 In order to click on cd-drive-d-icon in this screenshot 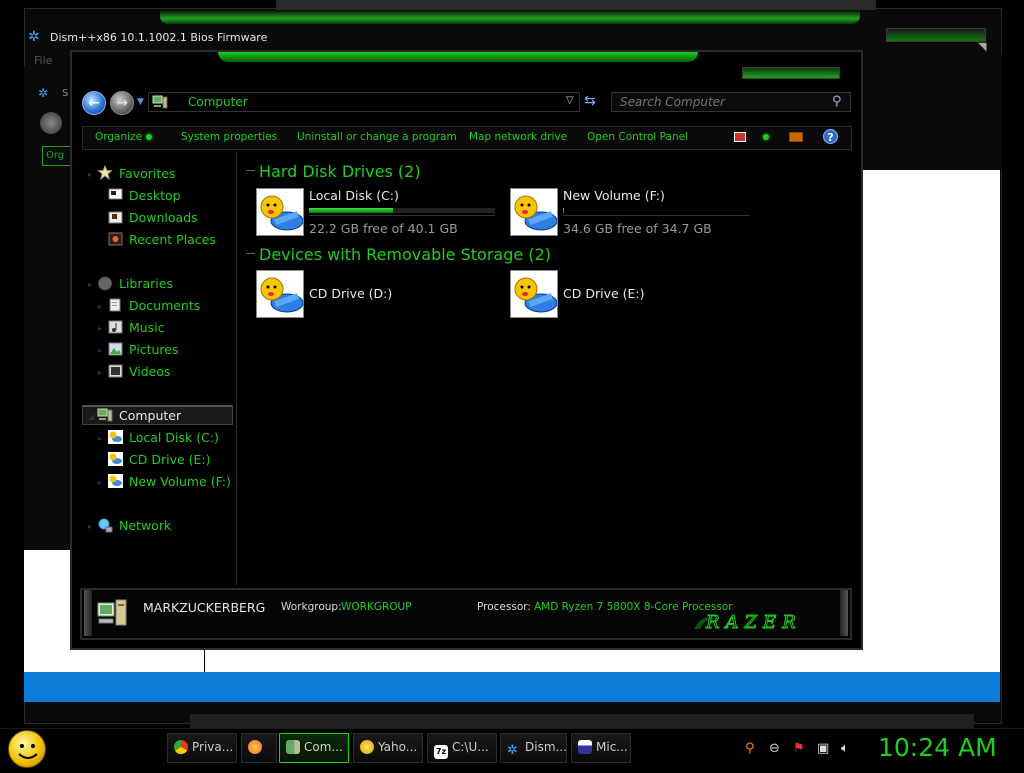, I will do `click(280, 294)`.